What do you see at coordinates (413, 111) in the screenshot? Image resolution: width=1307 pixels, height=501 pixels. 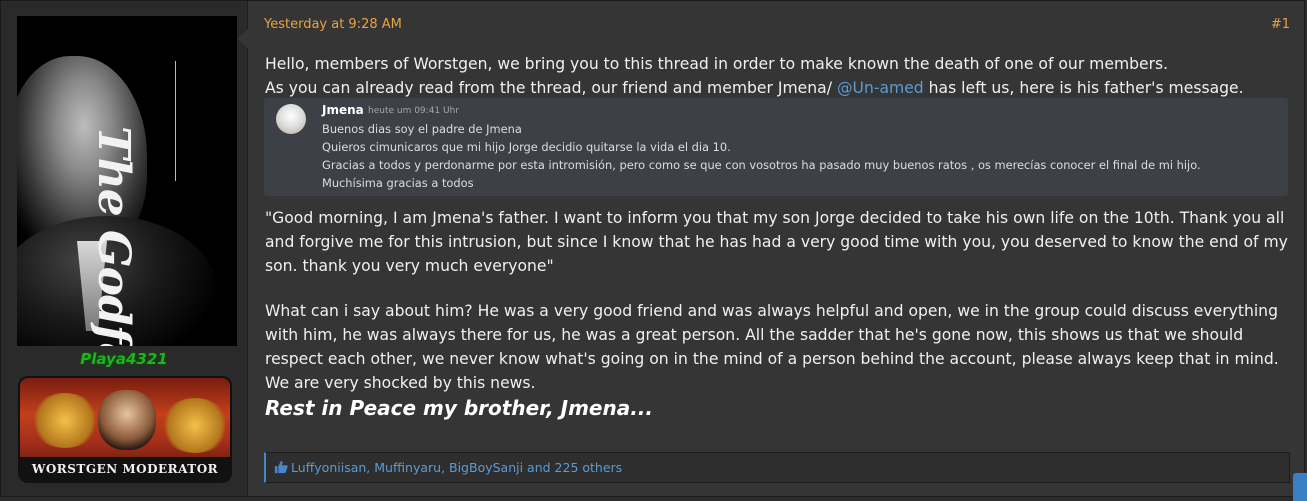 I see `quote-timestamp: heute um 09:41 Uhr` at bounding box center [413, 111].